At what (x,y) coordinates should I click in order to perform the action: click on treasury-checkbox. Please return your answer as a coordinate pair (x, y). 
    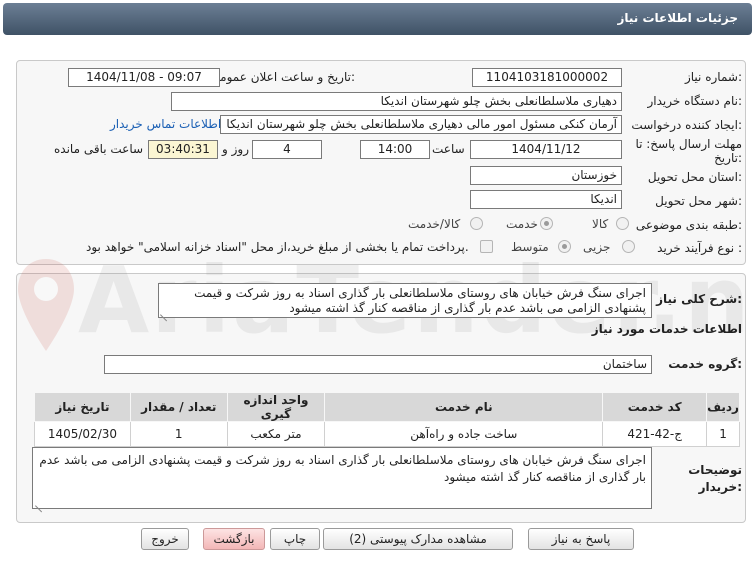
    Looking at the image, I should click on (486, 246).